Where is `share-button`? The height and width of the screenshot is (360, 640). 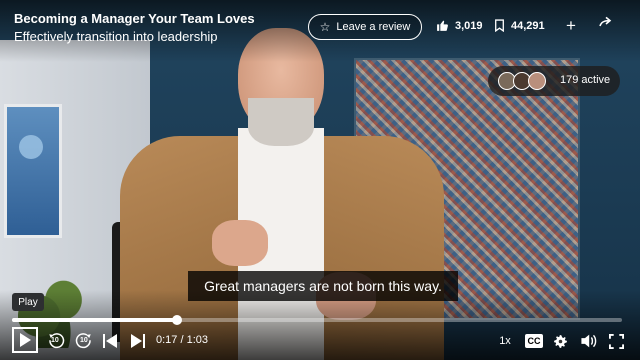 share-button is located at coordinates (606, 22).